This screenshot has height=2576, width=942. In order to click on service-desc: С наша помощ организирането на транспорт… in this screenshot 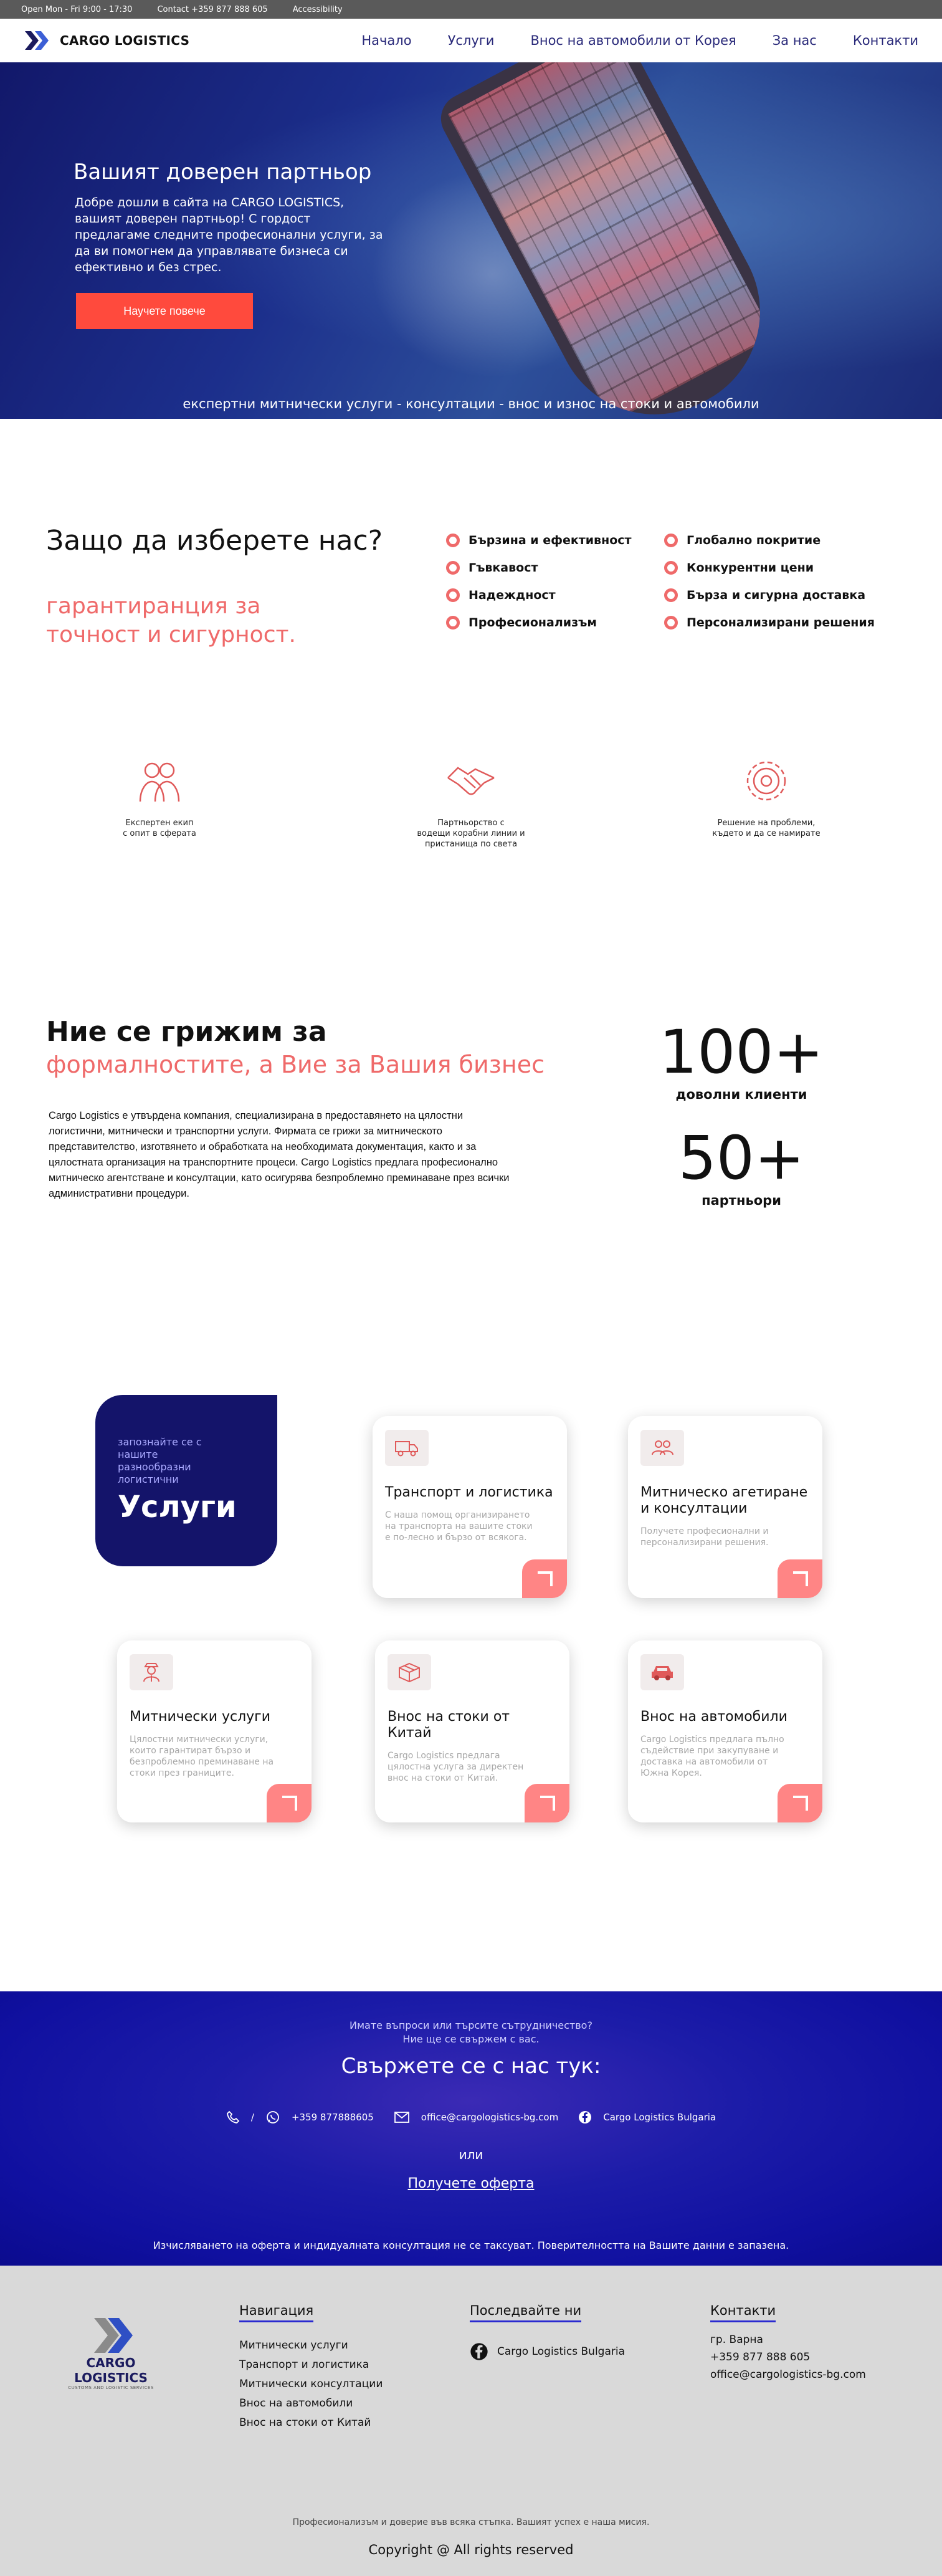, I will do `click(459, 1527)`.